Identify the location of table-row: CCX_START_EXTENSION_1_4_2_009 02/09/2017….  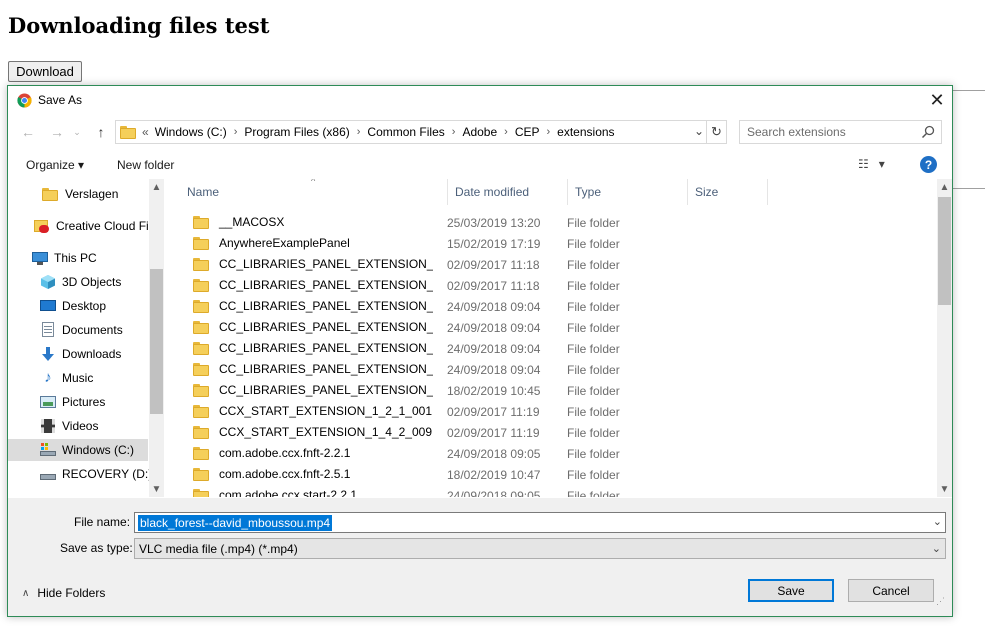
(466, 432).